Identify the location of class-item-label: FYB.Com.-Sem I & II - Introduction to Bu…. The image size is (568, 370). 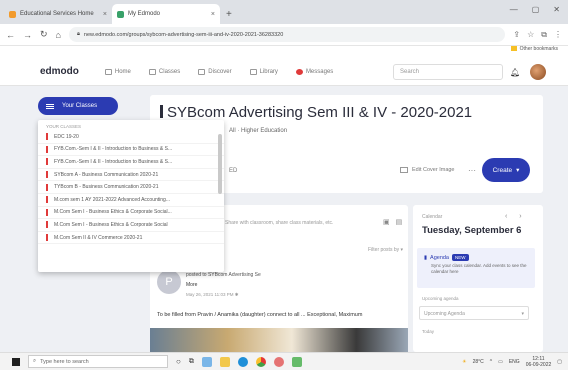
(113, 149).